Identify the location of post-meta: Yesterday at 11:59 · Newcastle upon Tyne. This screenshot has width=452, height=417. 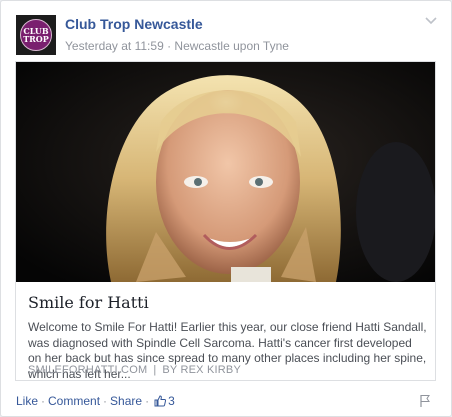
(177, 46).